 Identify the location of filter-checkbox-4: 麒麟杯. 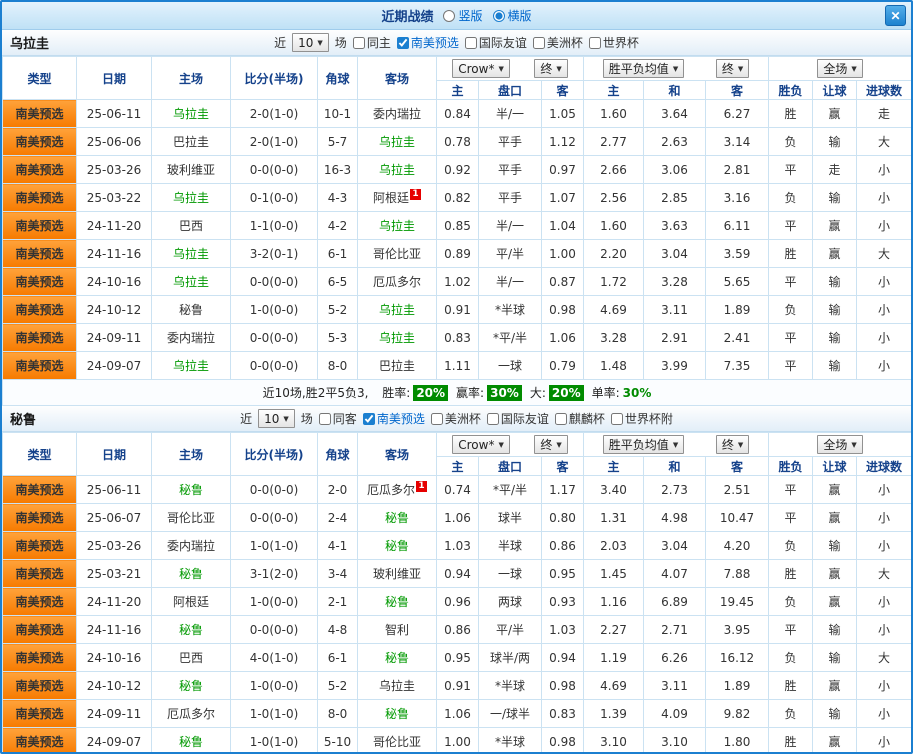
(579, 418).